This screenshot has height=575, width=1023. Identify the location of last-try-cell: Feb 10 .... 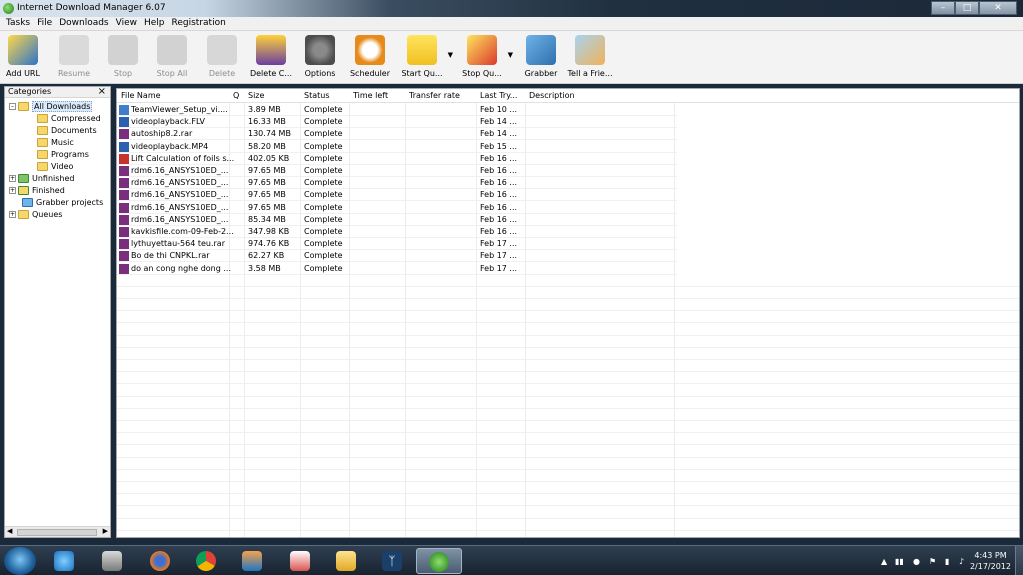
(499, 109).